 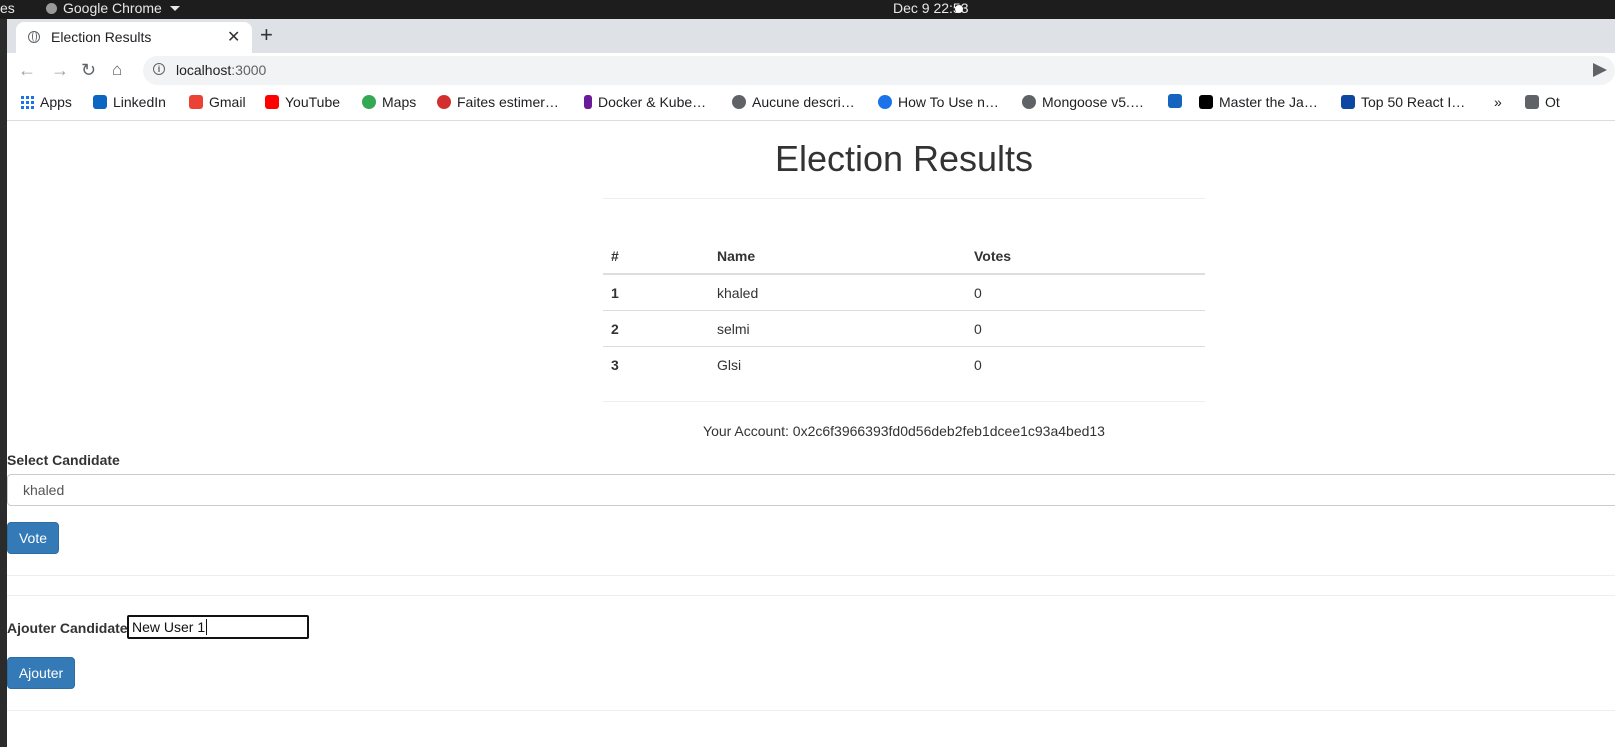 I want to click on table-row: 3 Glsi 0, so click(x=904, y=364).